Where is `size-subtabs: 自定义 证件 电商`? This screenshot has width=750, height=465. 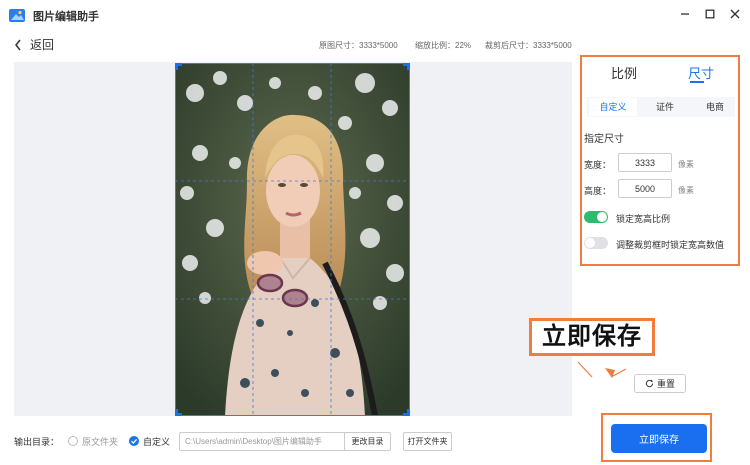
size-subtabs: 自定义 证件 电商 is located at coordinates (661, 107).